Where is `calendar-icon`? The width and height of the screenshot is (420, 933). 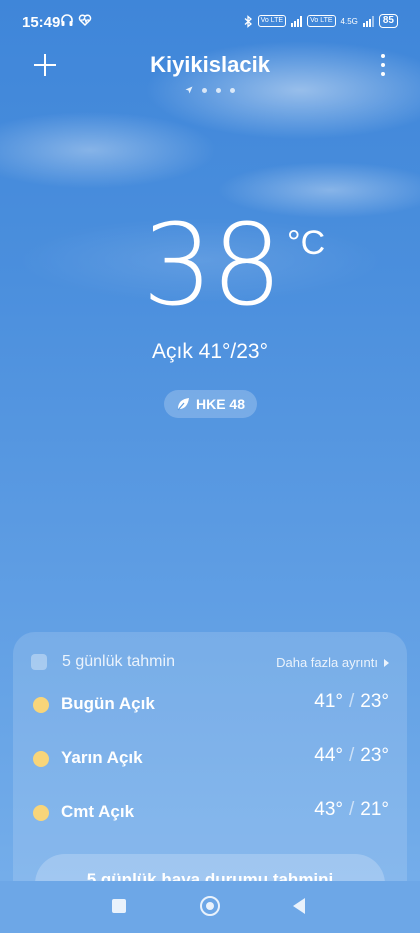 calendar-icon is located at coordinates (39, 662).